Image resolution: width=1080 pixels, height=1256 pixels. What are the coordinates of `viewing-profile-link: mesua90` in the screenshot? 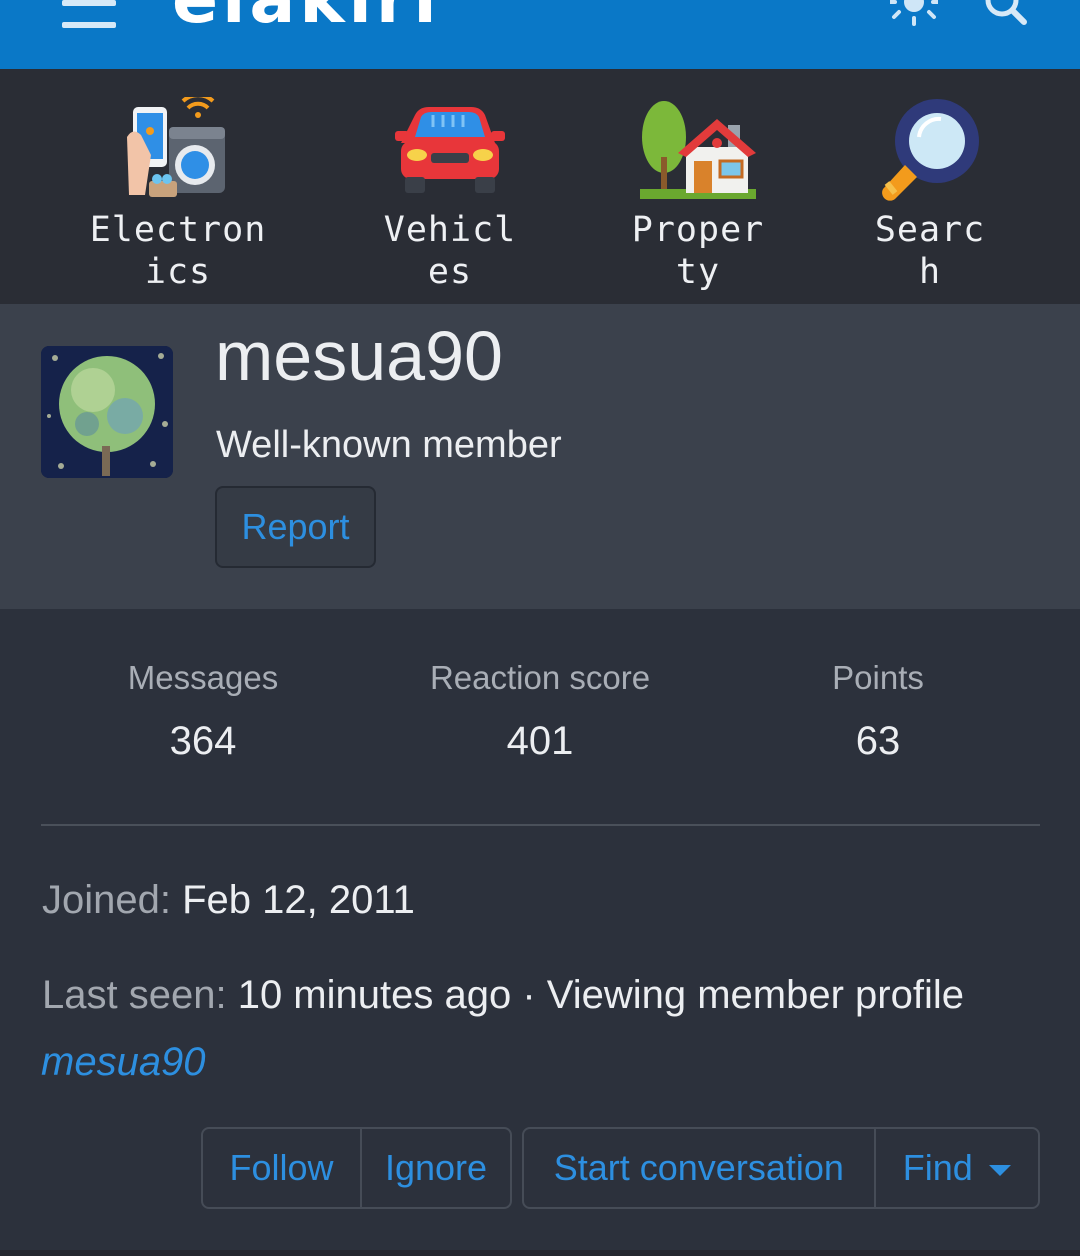 It's located at (123, 1062).